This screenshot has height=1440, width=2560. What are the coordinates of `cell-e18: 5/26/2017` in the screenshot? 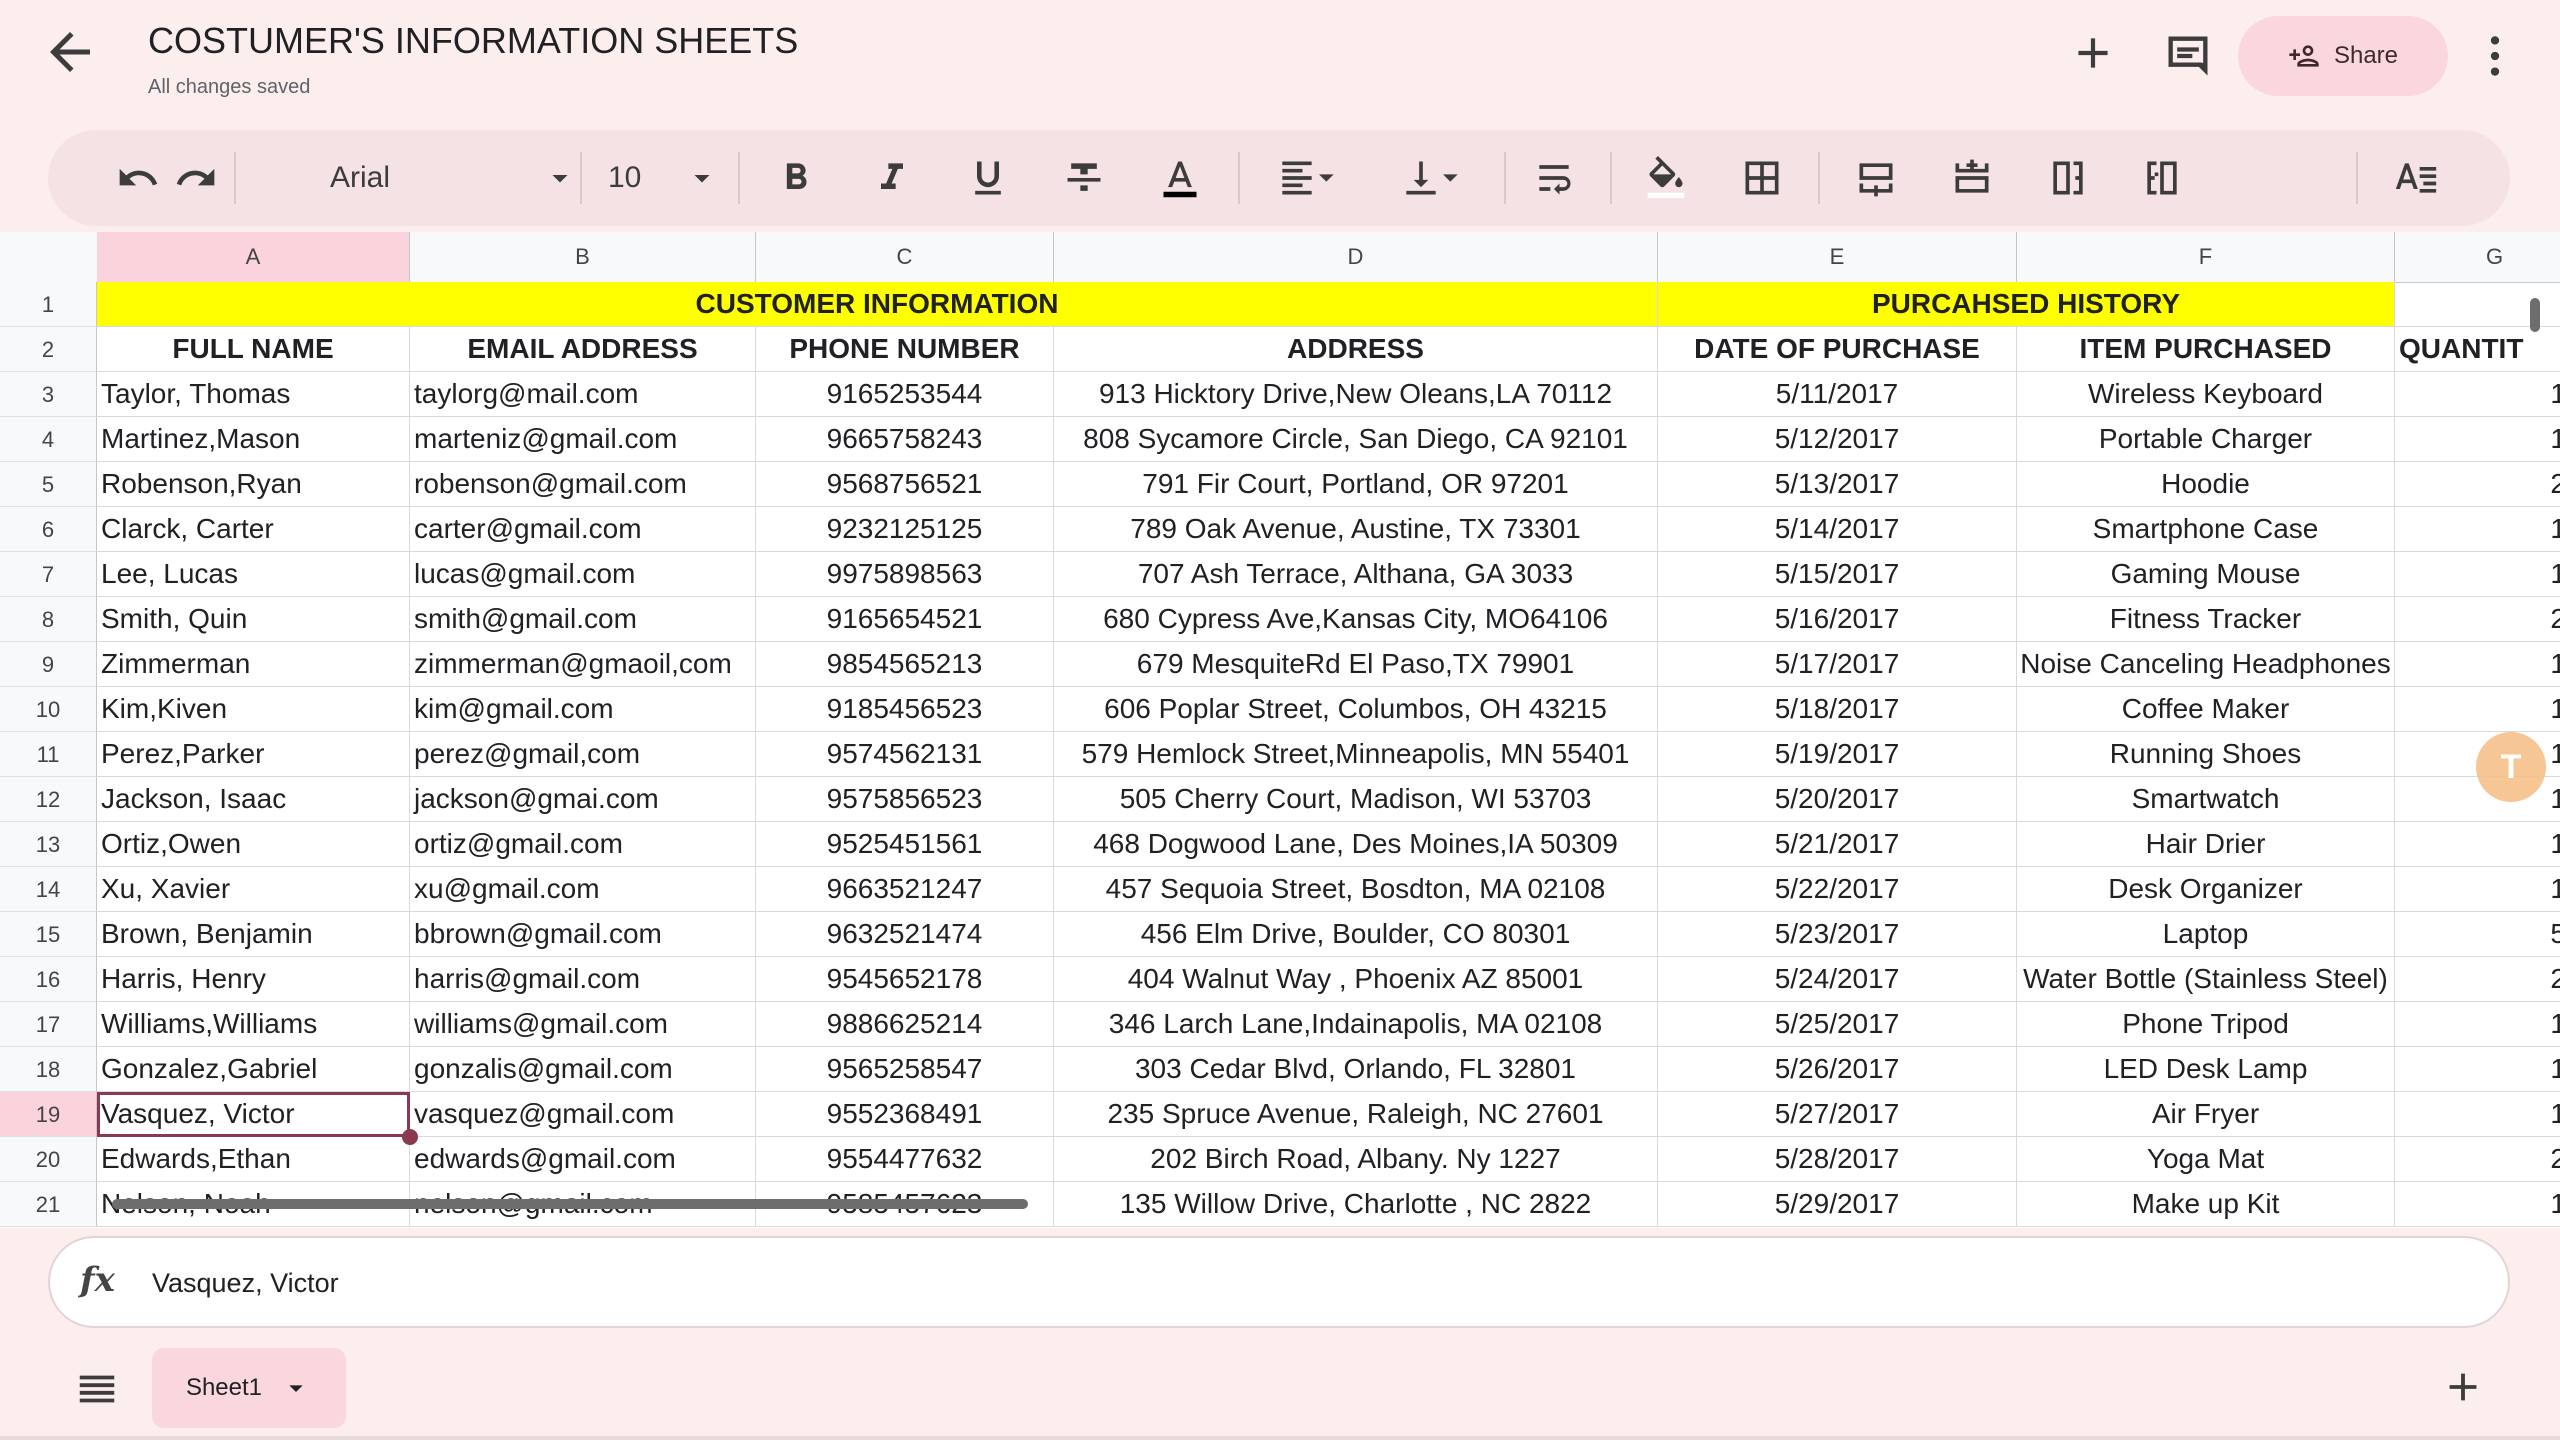 It's located at (1837, 1069).